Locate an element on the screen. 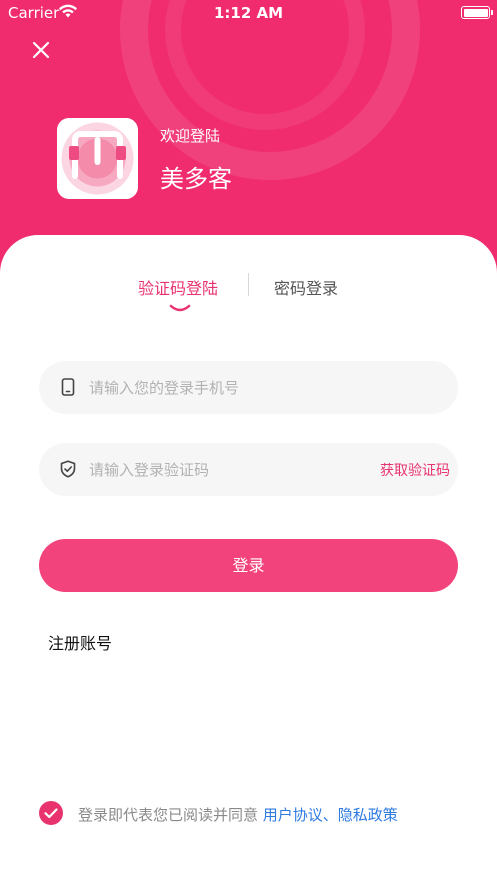  status-bar: Carrier 1:12 AM is located at coordinates (248, 13).